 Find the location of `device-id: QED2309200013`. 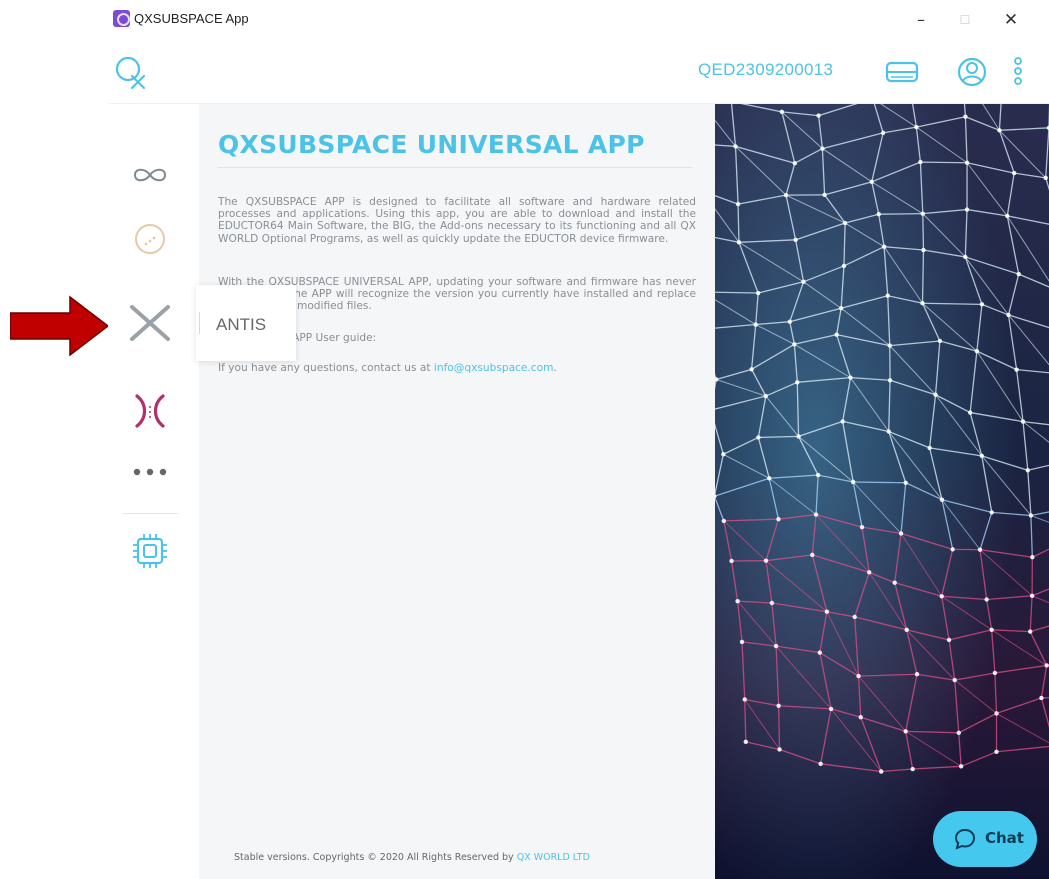

device-id: QED2309200013 is located at coordinates (766, 69).